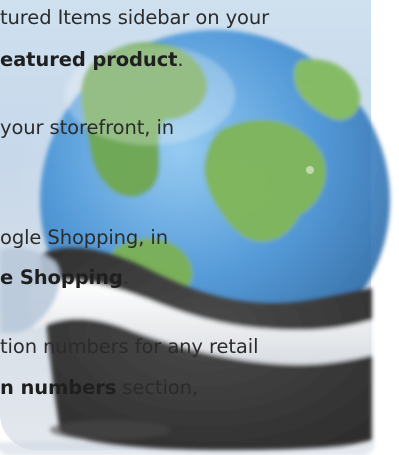 The height and width of the screenshot is (455, 399). I want to click on paragraph-3-text: ogle Shopping, in, so click(84, 237).